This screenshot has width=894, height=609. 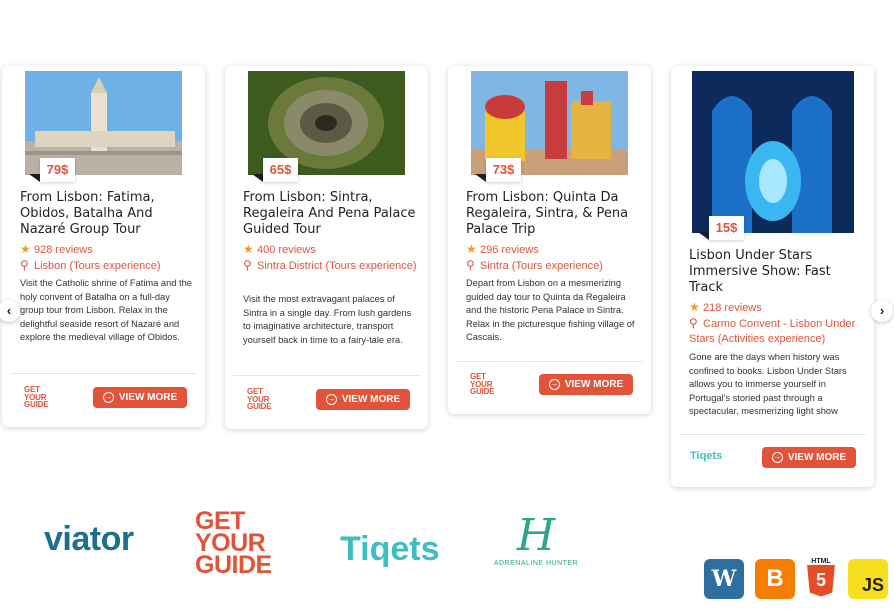 I want to click on gyg-line-3: GUIDE, so click(x=233, y=565).